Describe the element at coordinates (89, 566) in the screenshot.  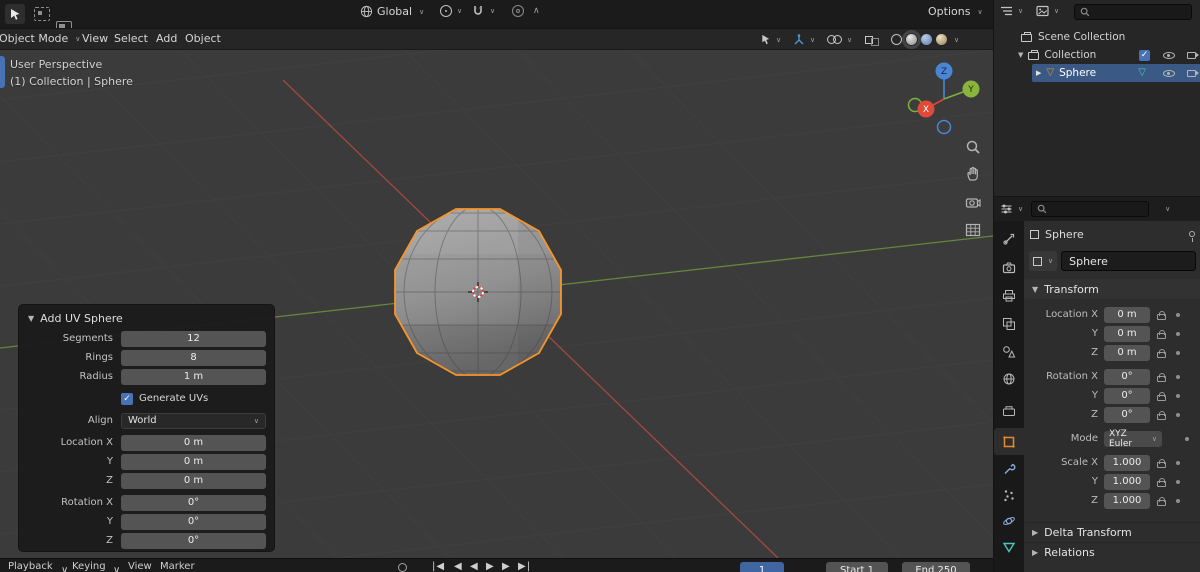
I see `keying-menu: Keying` at that location.